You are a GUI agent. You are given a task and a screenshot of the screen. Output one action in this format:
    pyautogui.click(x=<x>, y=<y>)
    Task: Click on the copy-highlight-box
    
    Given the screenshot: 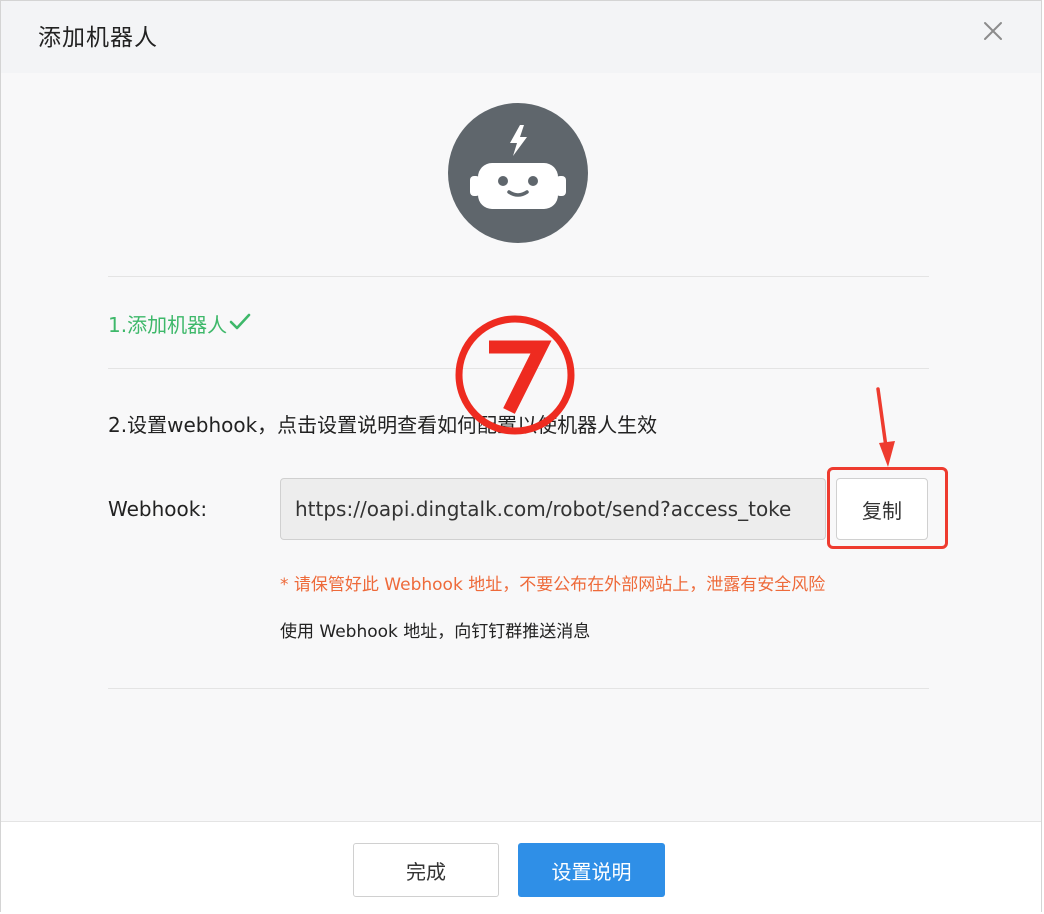 What is the action you would take?
    pyautogui.click(x=887, y=508)
    